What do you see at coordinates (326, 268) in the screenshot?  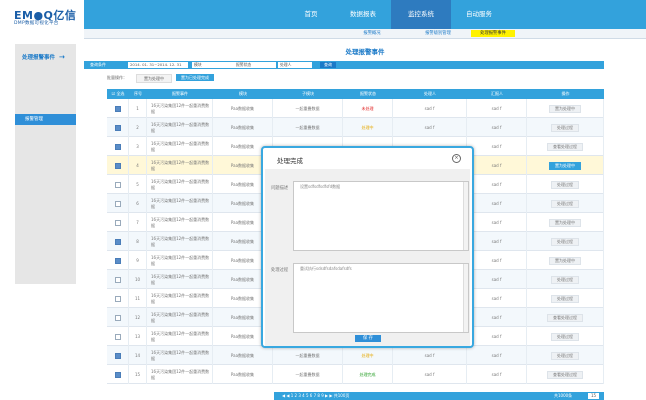 I see `process-value: 重试执行sdsdfsdafsdafsdfs` at bounding box center [326, 268].